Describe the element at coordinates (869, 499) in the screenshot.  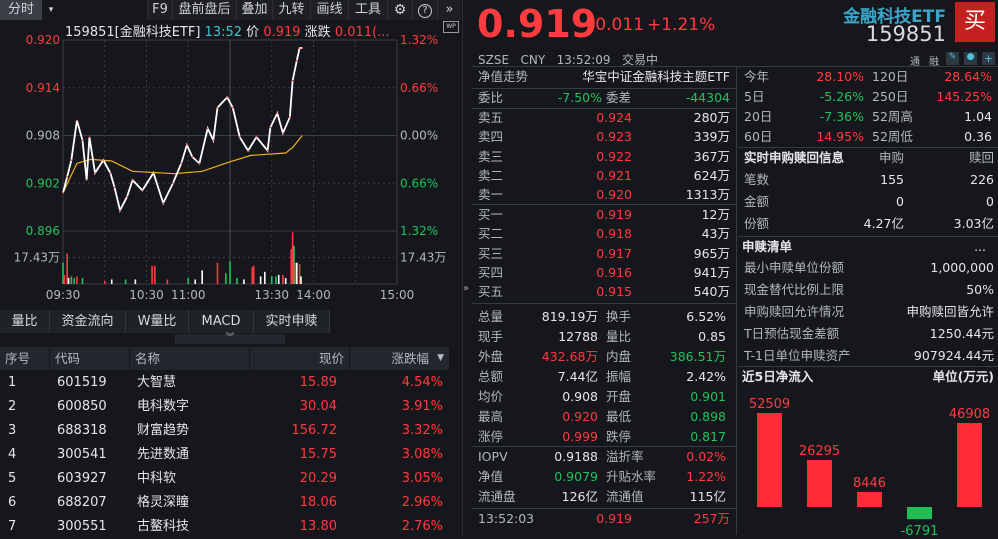
I see `net-inflow-bar` at that location.